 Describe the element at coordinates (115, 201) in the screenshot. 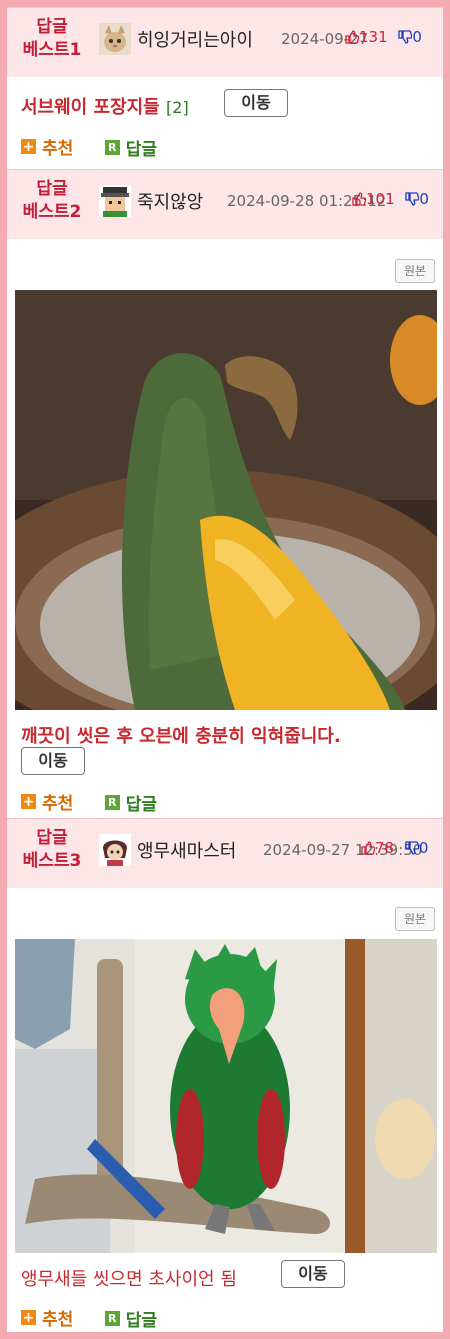

I see `pixel-avatar-icon` at that location.